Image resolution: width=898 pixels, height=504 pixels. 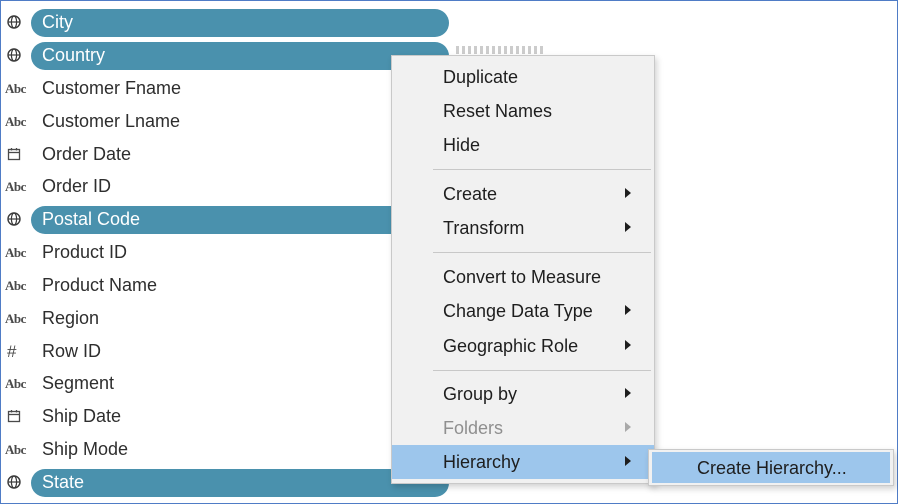 What do you see at coordinates (523, 462) in the screenshot?
I see `menu-item-hierarchy: Hierarchy` at bounding box center [523, 462].